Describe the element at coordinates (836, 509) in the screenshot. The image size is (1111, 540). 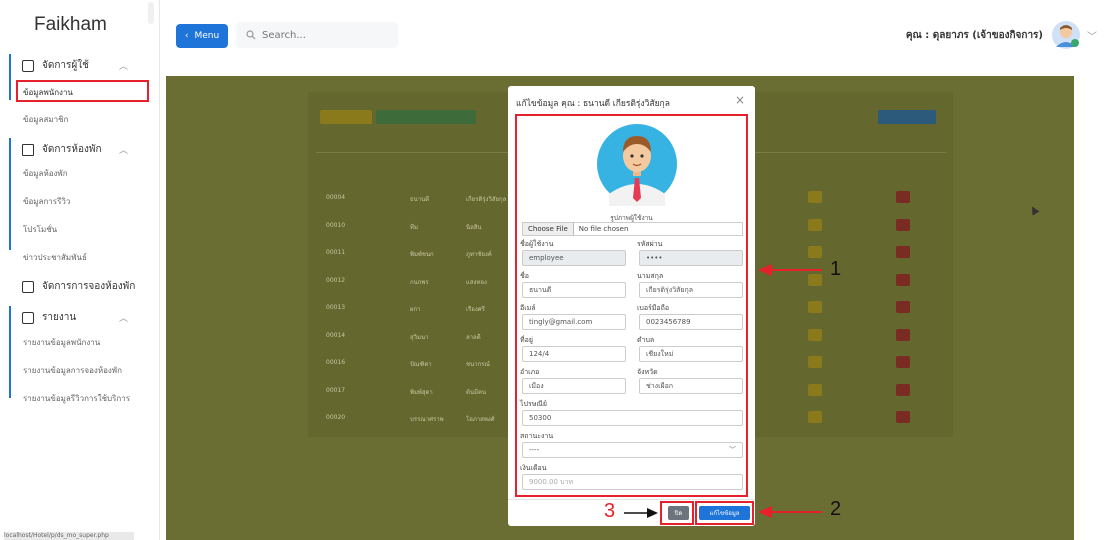
I see `annotation-number-2: 2` at that location.